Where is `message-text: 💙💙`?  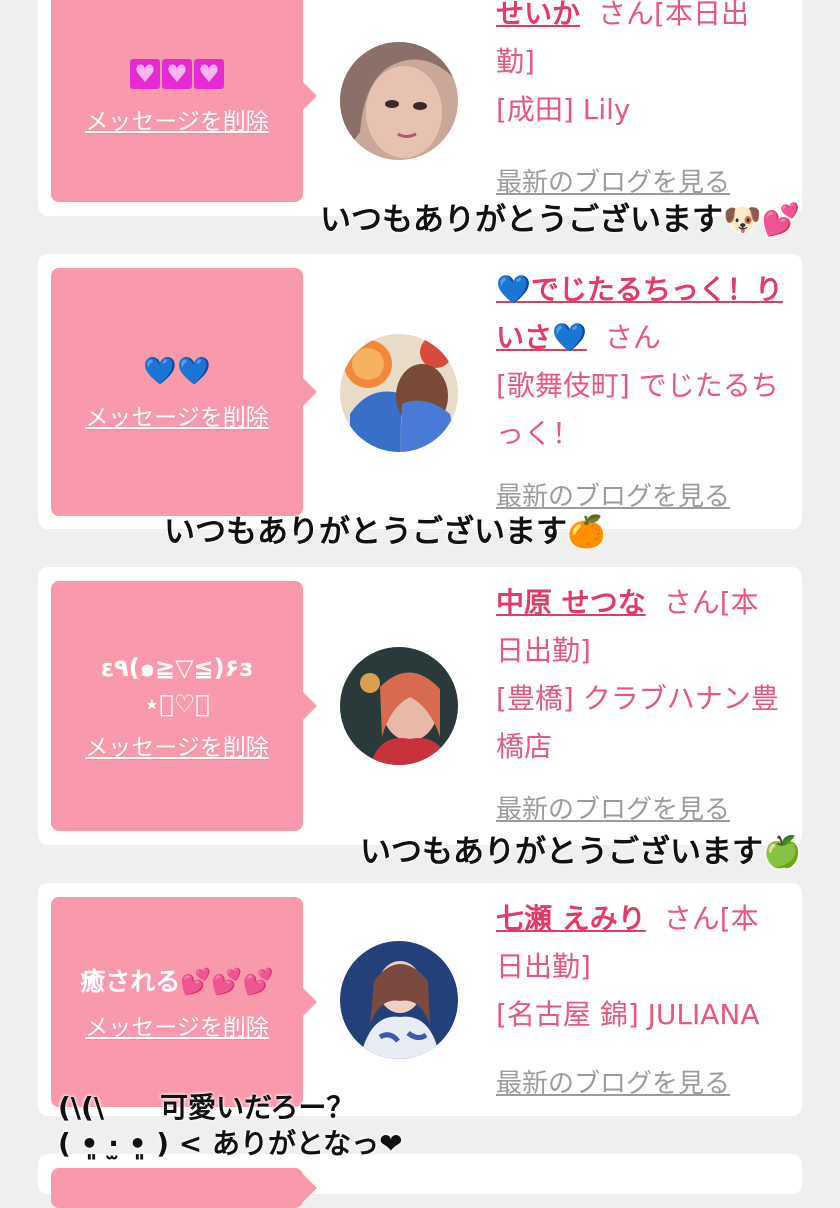
message-text: 💙💙 is located at coordinates (177, 371).